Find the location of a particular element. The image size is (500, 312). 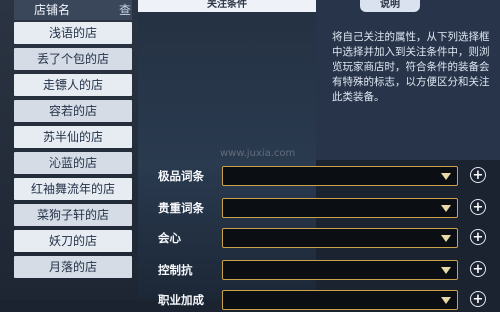

shop-list-item: 走镖人的店 is located at coordinates (73, 85).